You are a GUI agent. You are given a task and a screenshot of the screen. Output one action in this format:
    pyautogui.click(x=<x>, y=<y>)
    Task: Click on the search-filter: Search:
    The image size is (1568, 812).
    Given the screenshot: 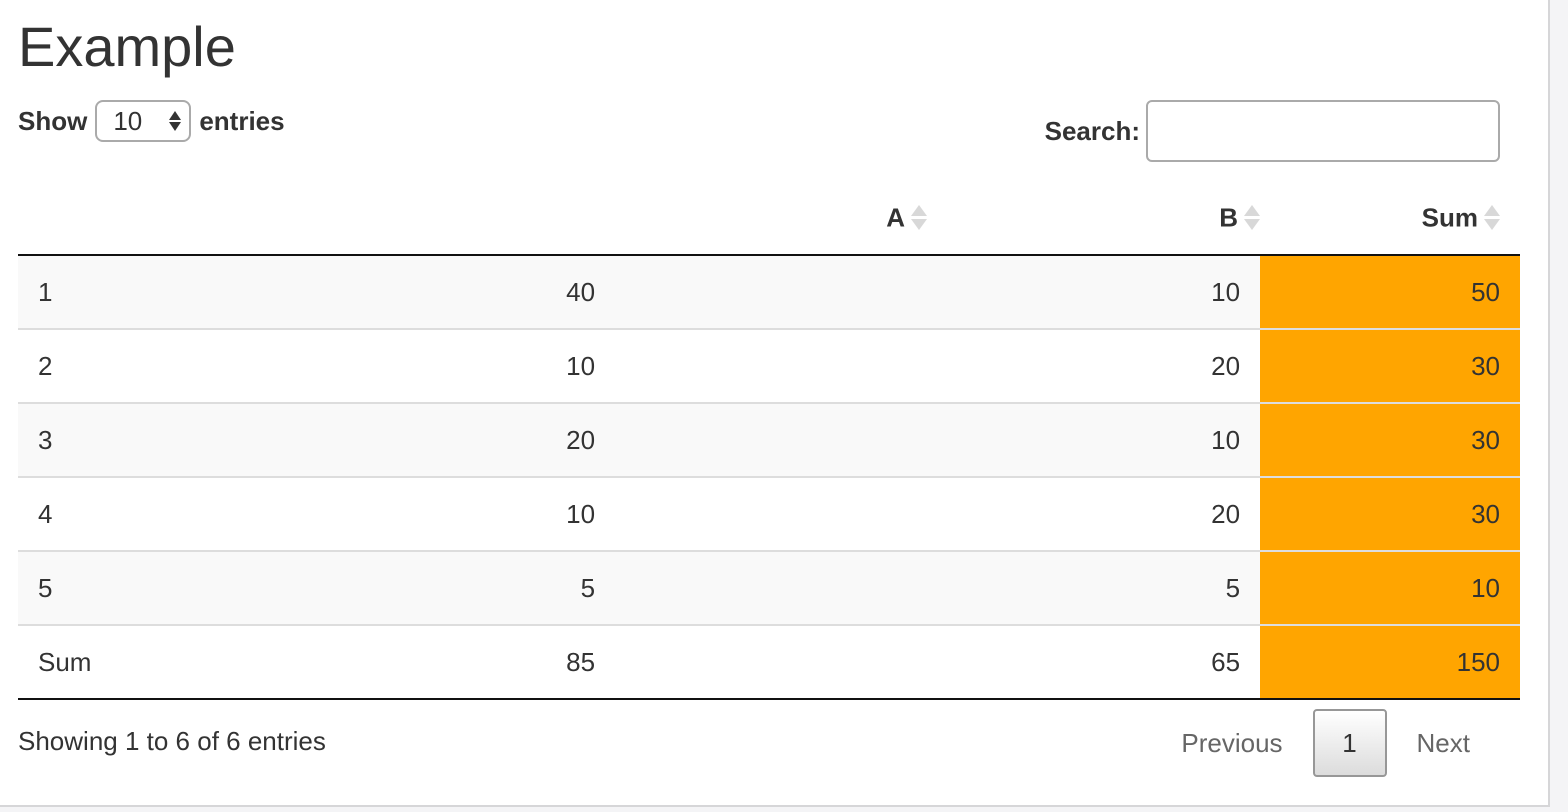 What is the action you would take?
    pyautogui.click(x=1272, y=131)
    